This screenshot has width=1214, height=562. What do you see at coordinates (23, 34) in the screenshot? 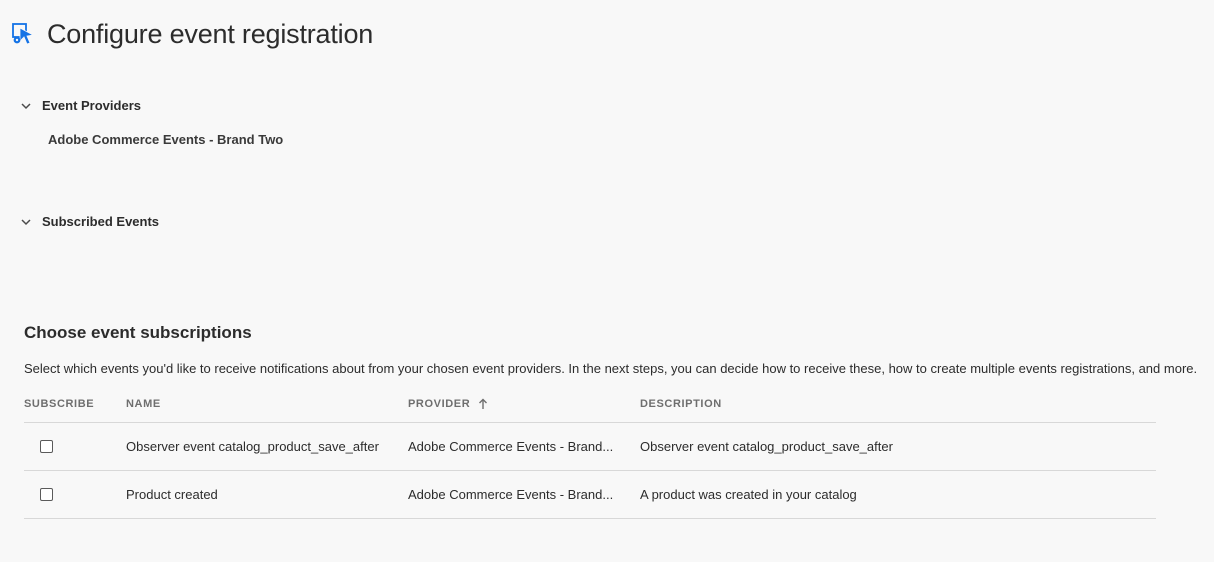
I see `event-registration-icon` at bounding box center [23, 34].